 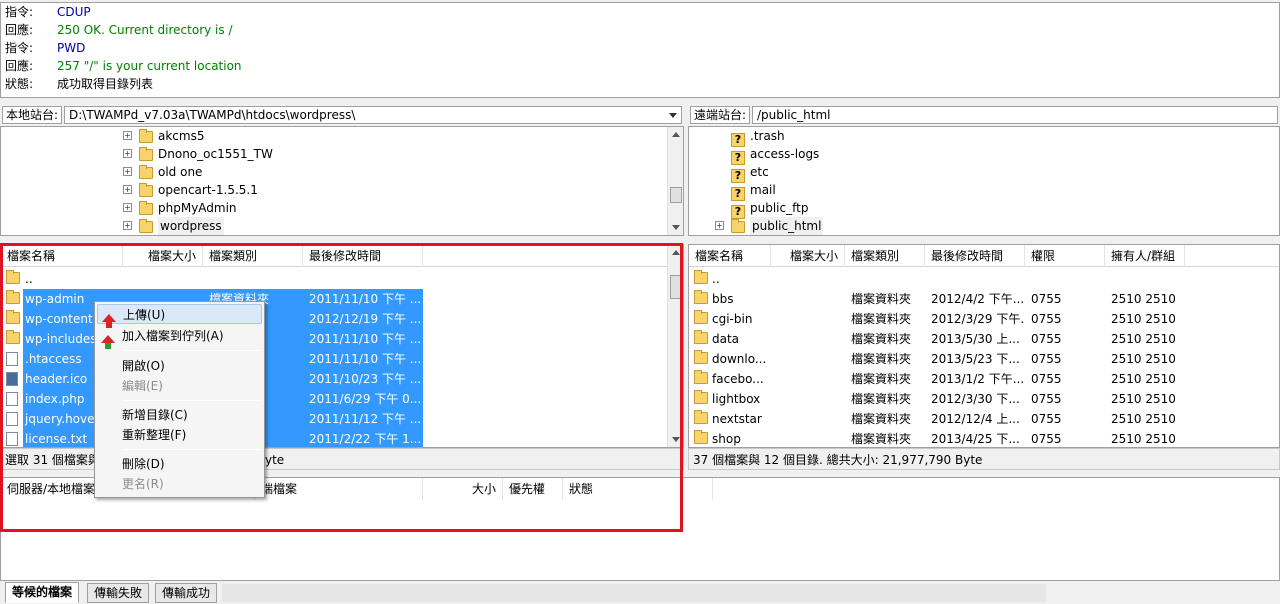 What do you see at coordinates (223, 208) in the screenshot?
I see `tree-item: + phpMyAdmin` at bounding box center [223, 208].